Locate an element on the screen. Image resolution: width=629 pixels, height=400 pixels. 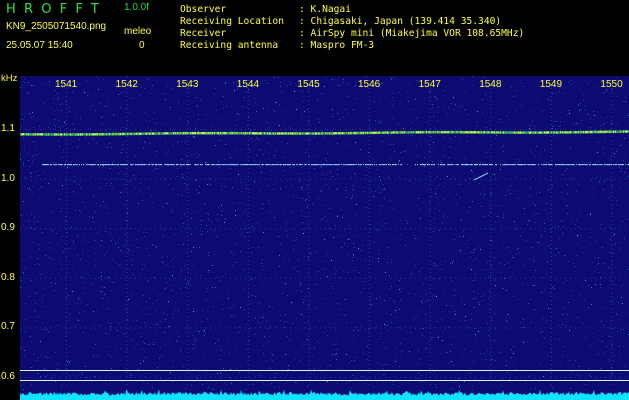
version-label: 1.0.0f is located at coordinates (137, 7).